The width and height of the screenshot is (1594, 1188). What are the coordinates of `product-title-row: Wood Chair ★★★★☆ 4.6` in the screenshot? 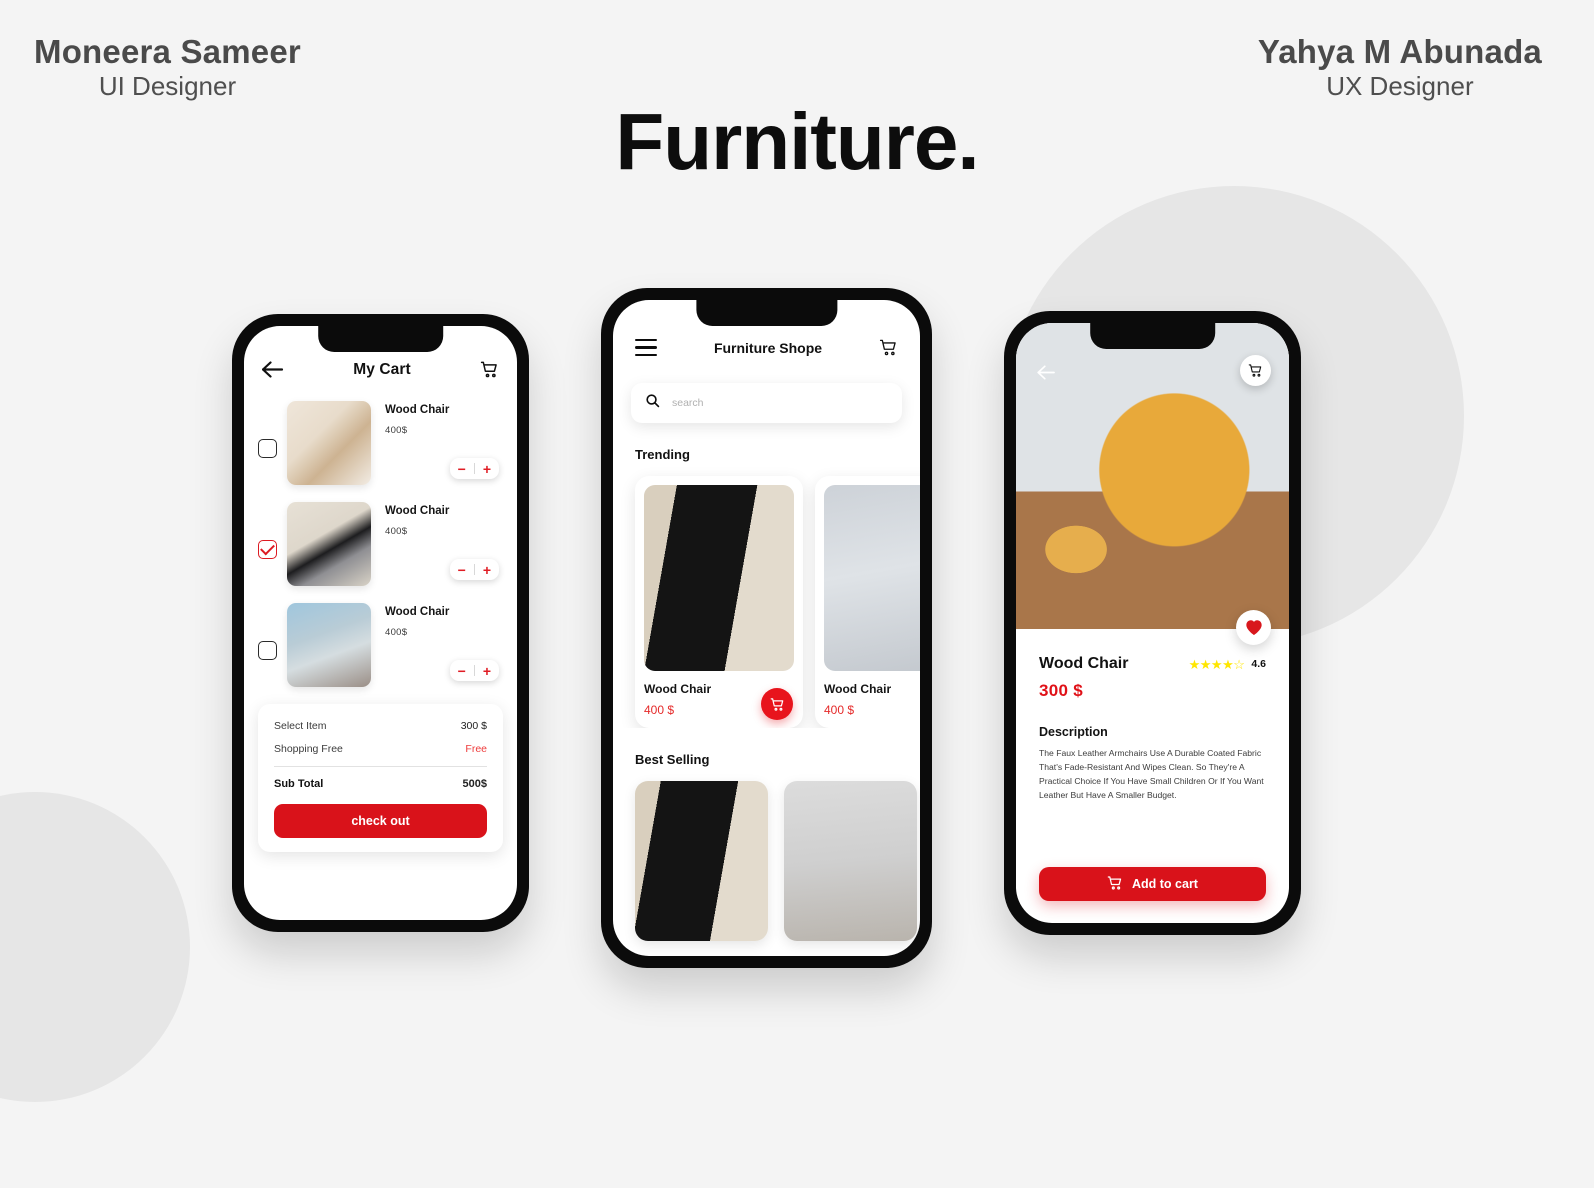 It's located at (1152, 664).